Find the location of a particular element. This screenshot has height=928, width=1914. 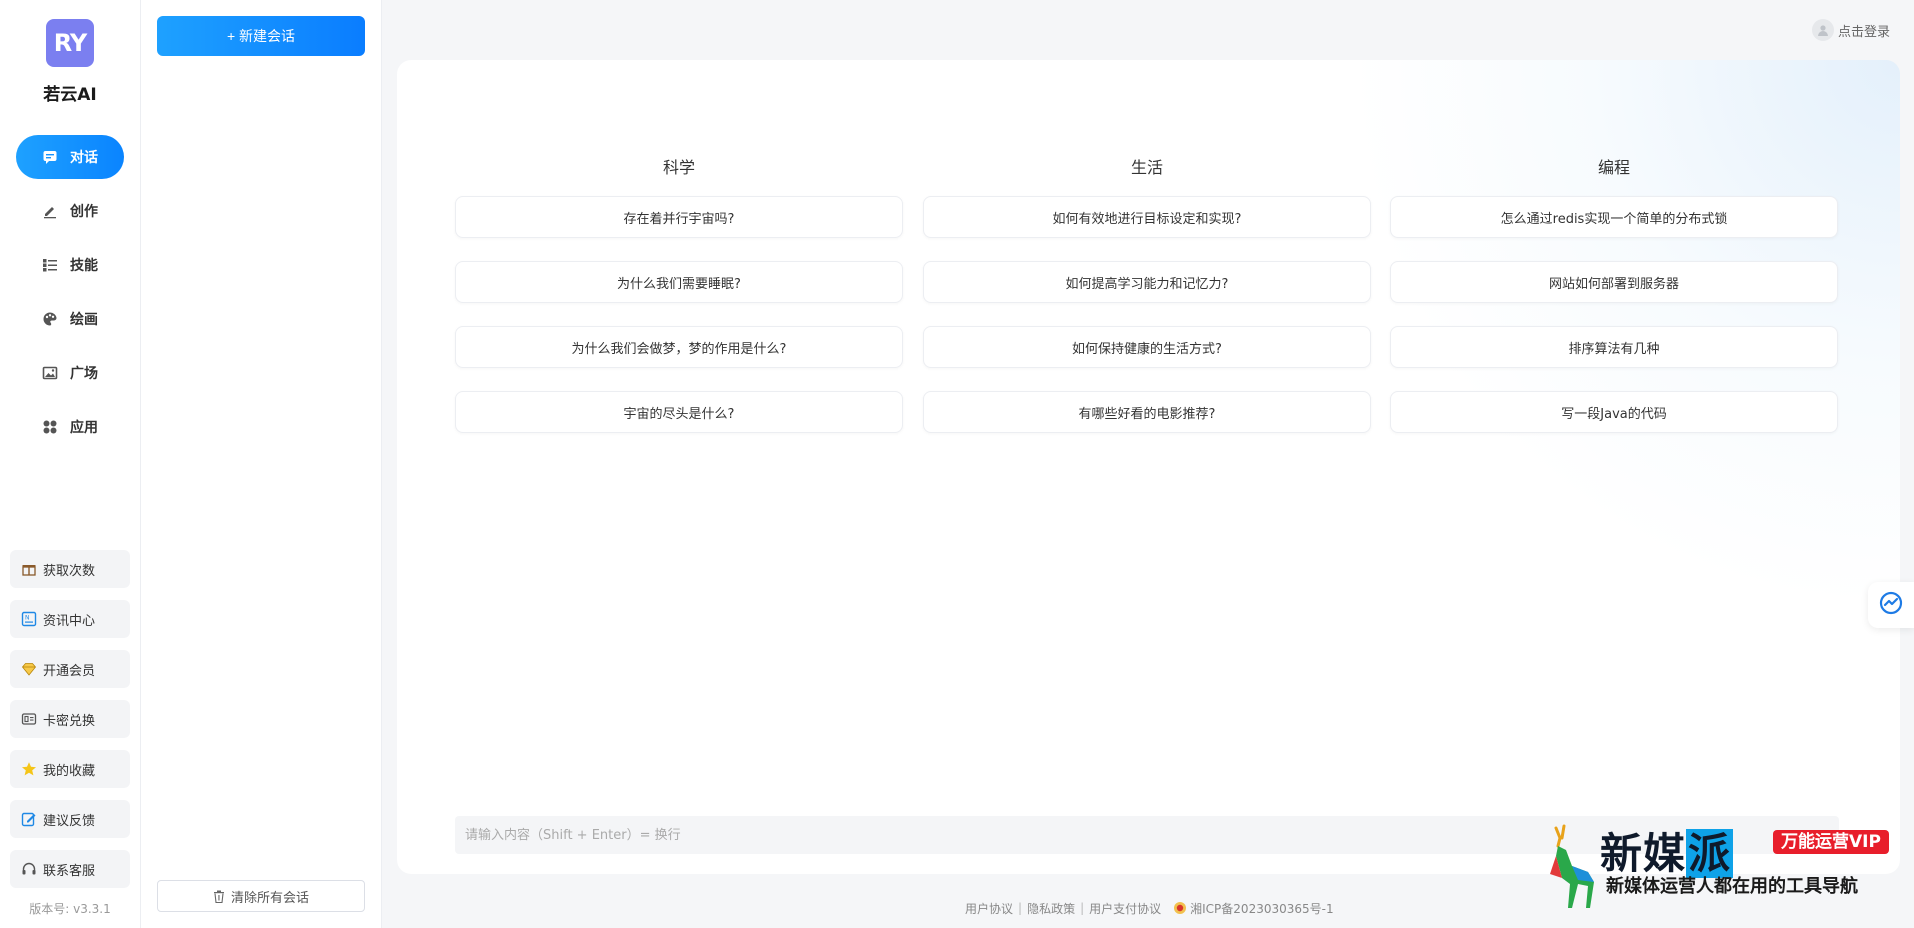

util-get-credits: 获取次数 is located at coordinates (70, 569).